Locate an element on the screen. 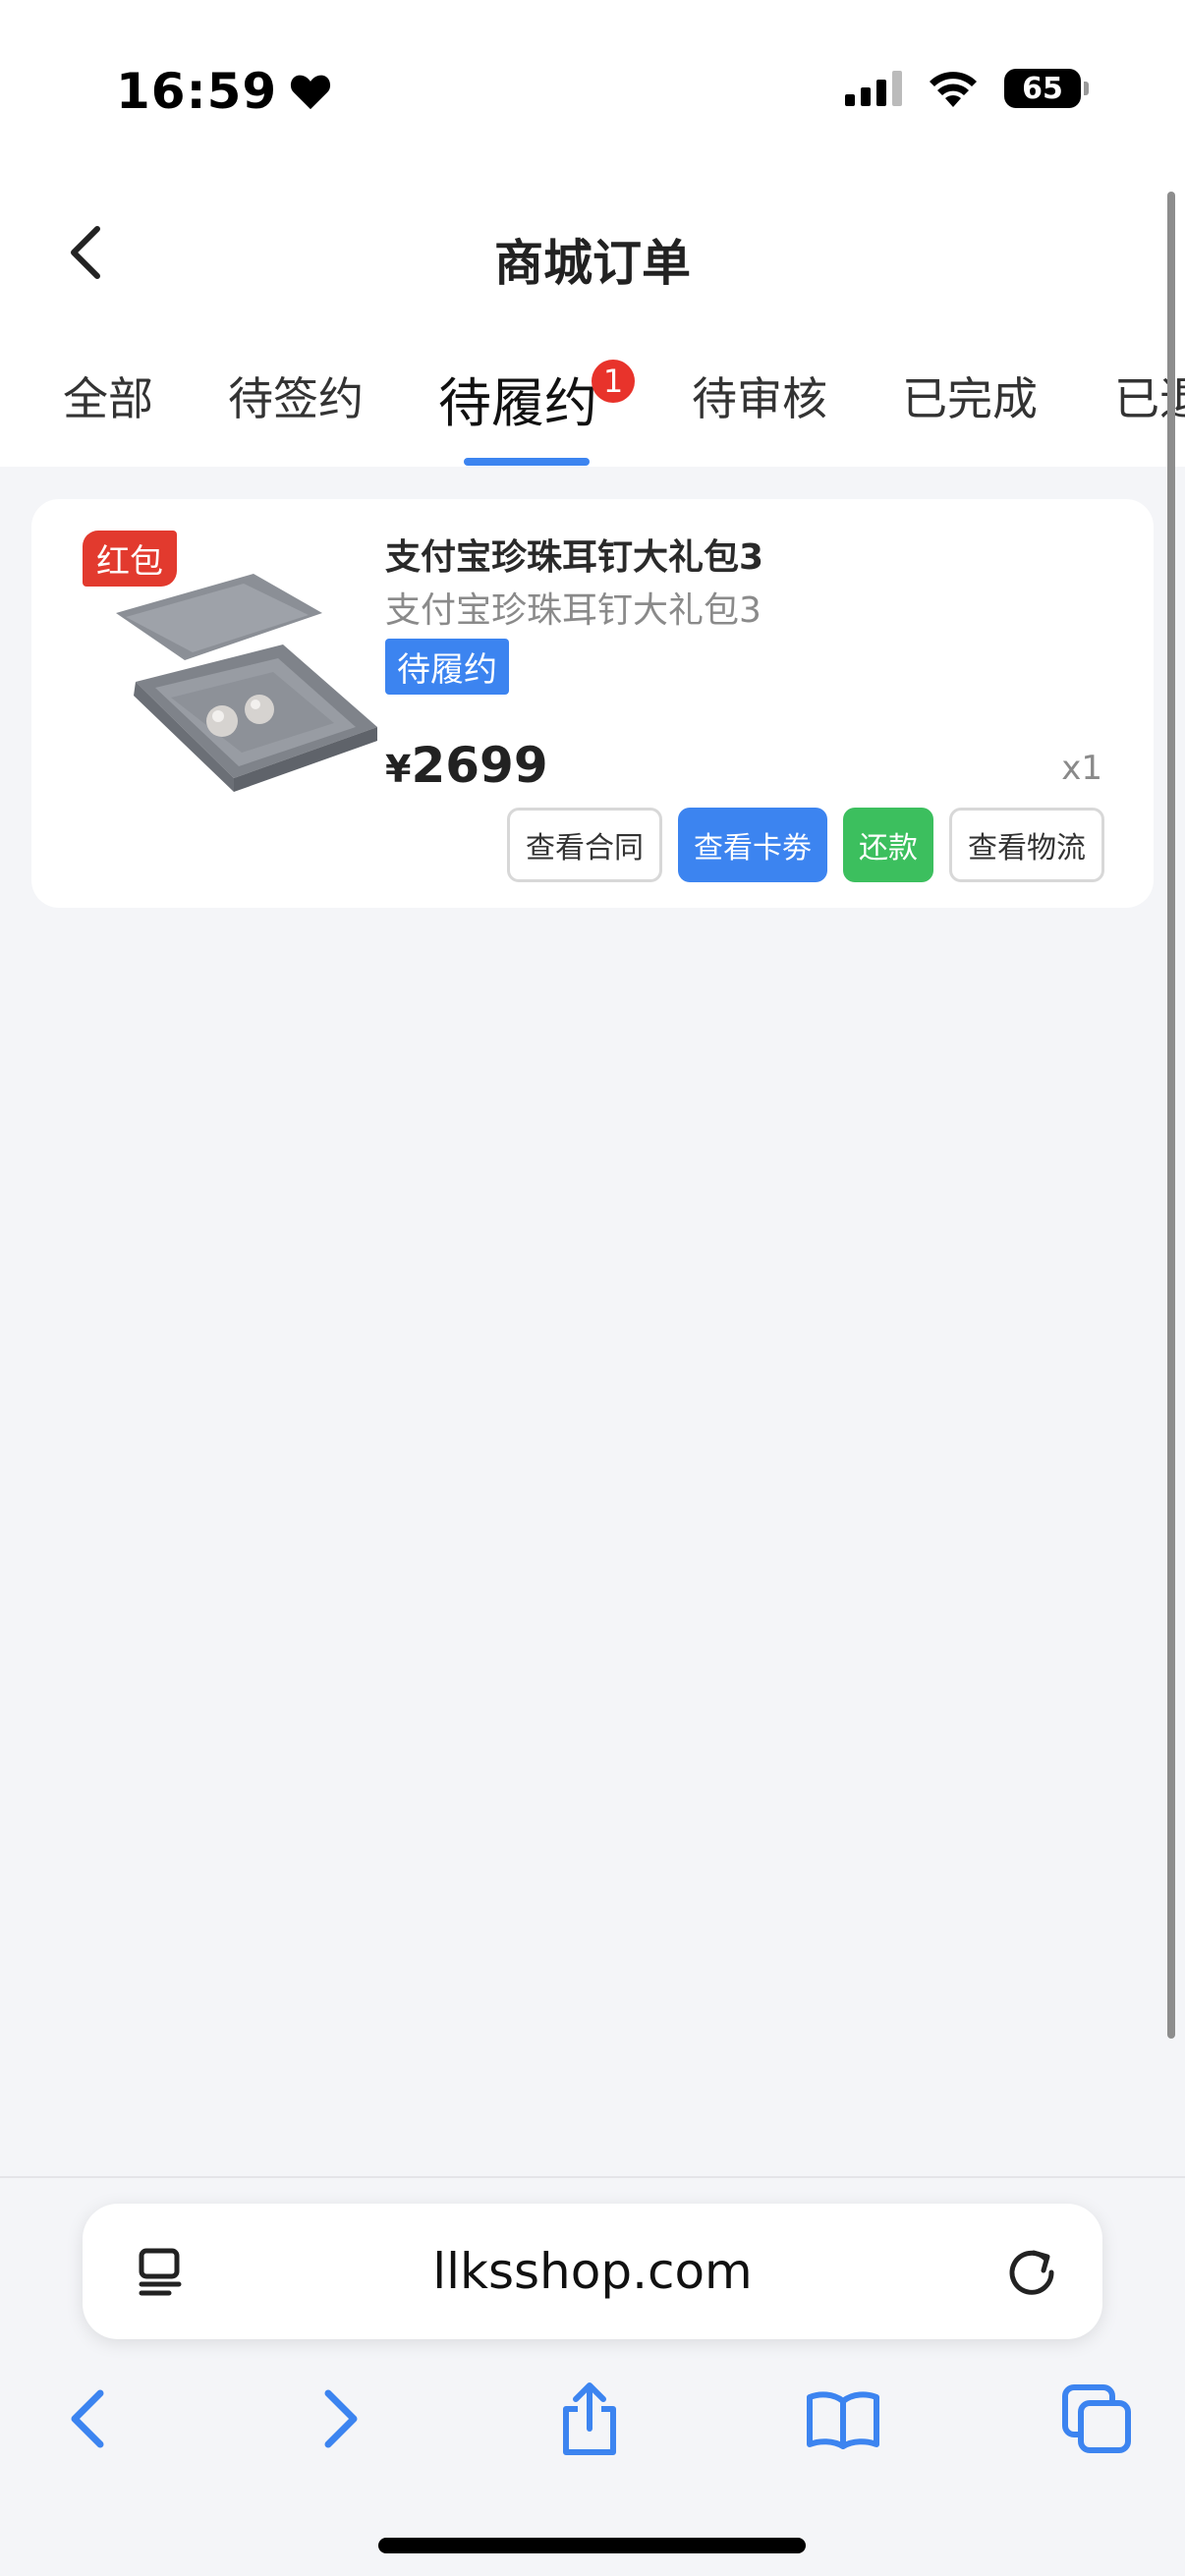  status-time: 16:59 is located at coordinates (224, 91).